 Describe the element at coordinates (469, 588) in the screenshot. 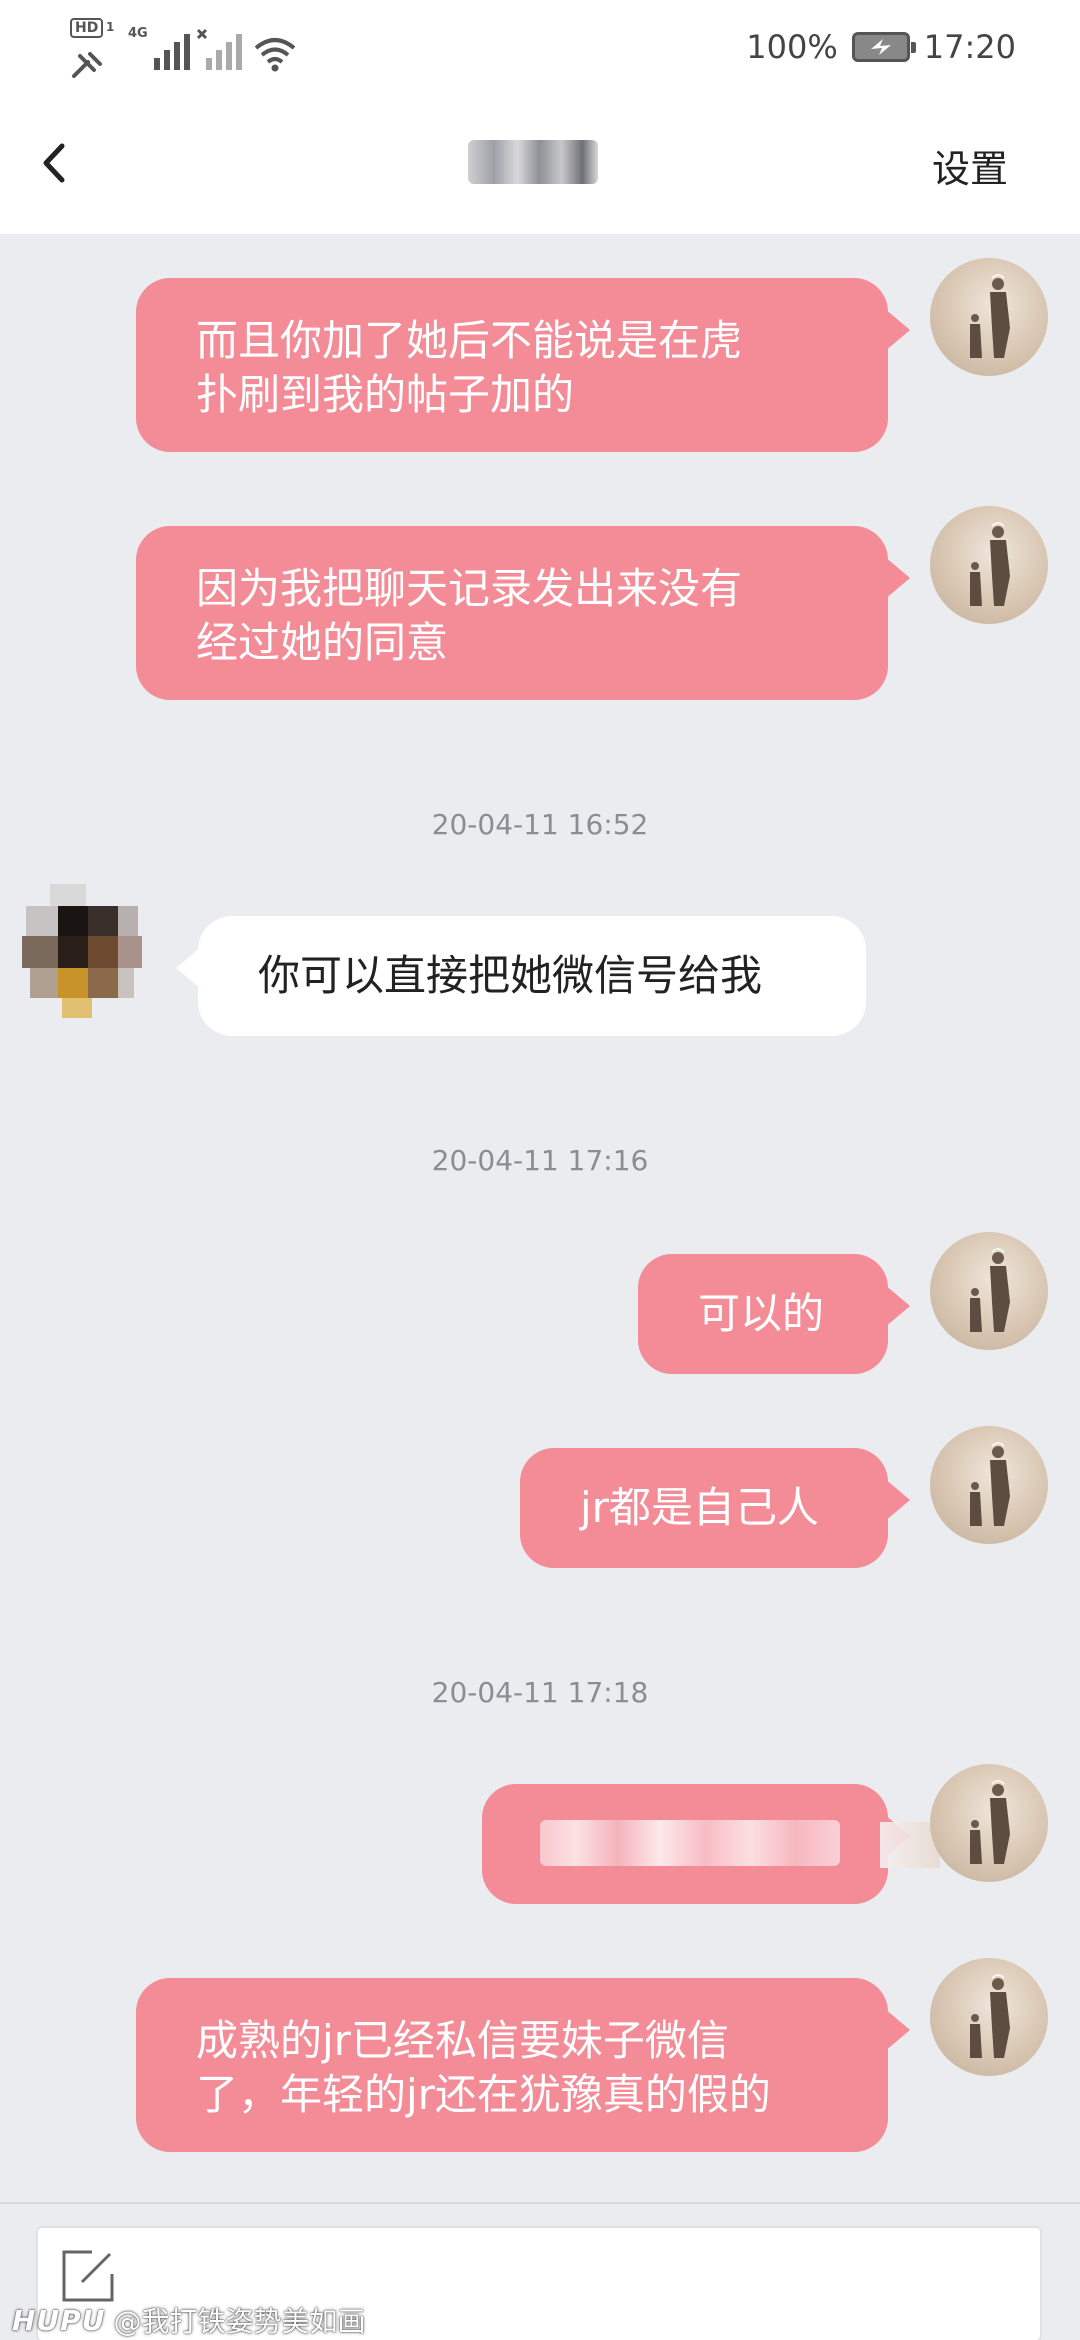

I see `message-line: 因为我把聊天记录发出来没有` at that location.